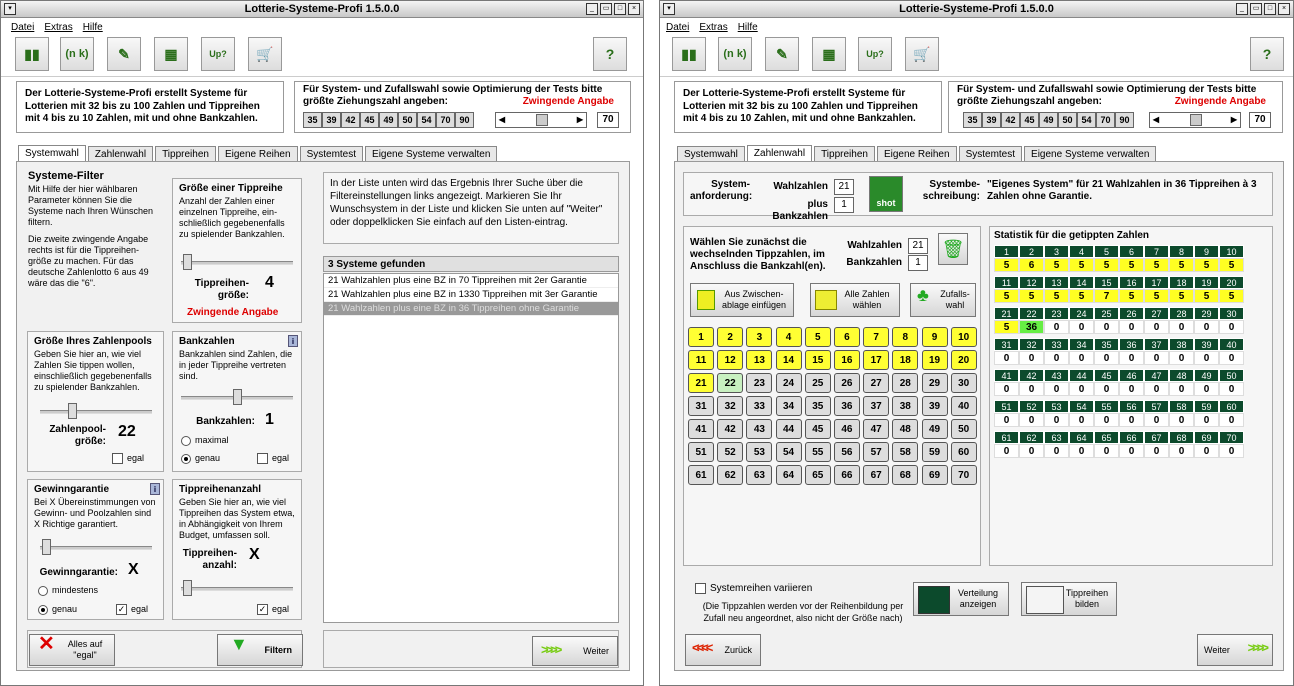 Image resolution: width=1294 pixels, height=686 pixels. What do you see at coordinates (132, 609) in the screenshot?
I see `gewinngarantie-egal-checkbox: ✓ egal` at bounding box center [132, 609].